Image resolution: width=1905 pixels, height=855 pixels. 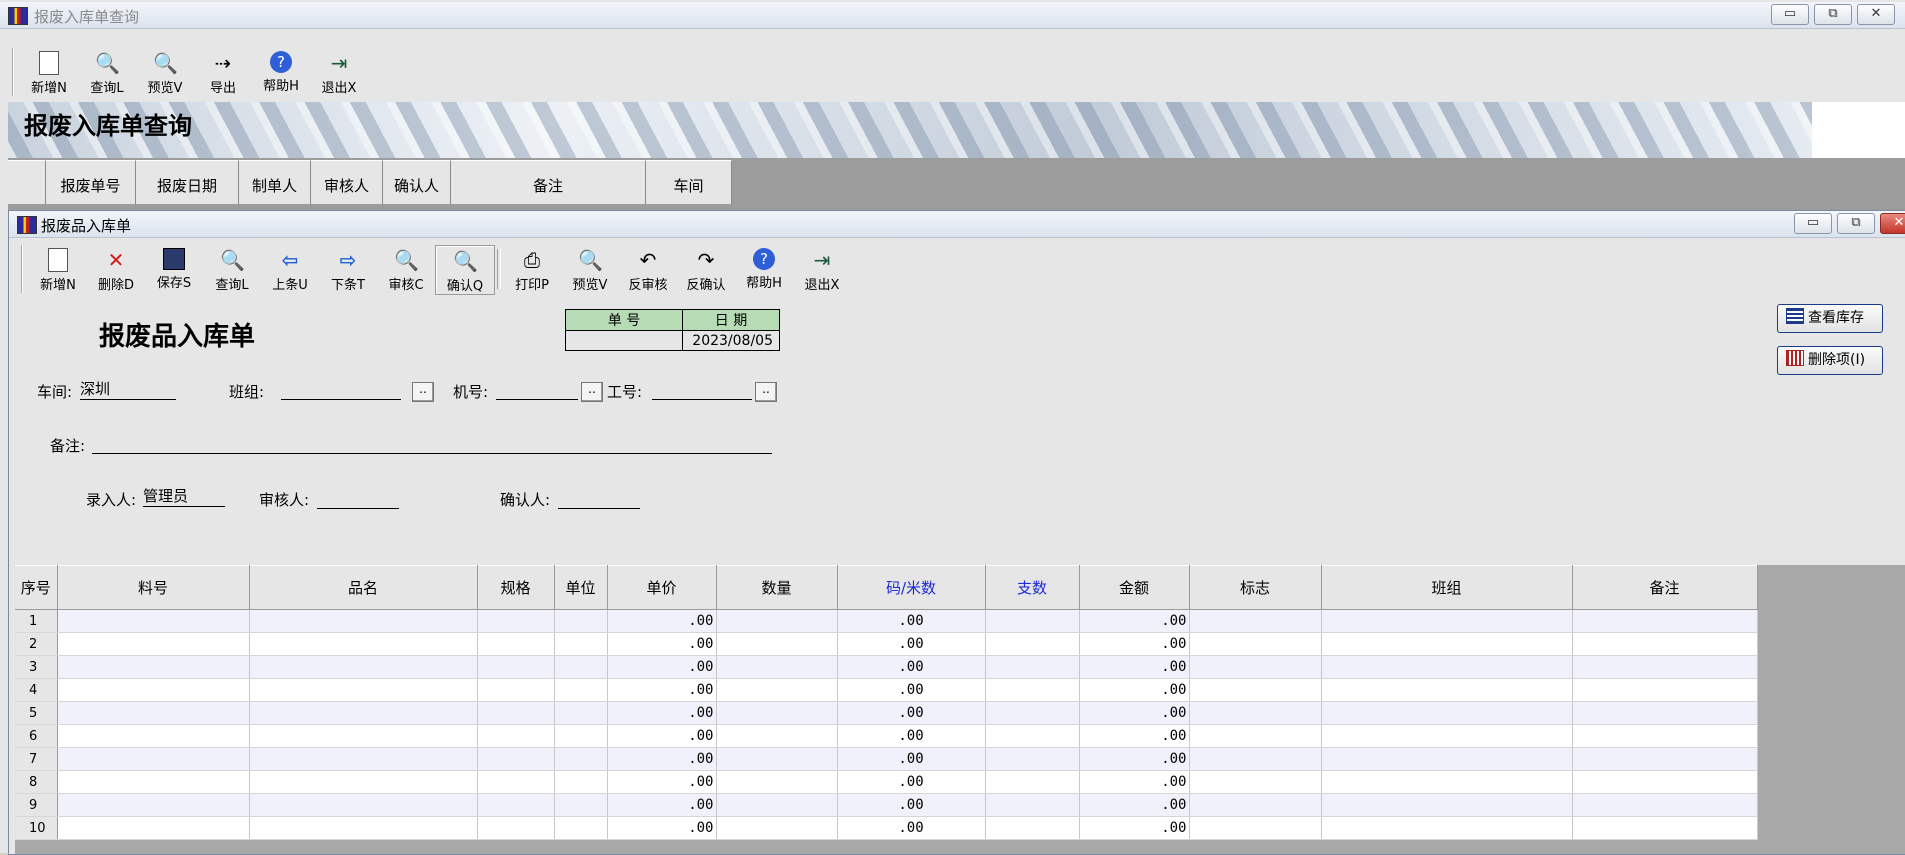 I want to click on toolbar-button-save-disk: 保存S, so click(x=174, y=268).